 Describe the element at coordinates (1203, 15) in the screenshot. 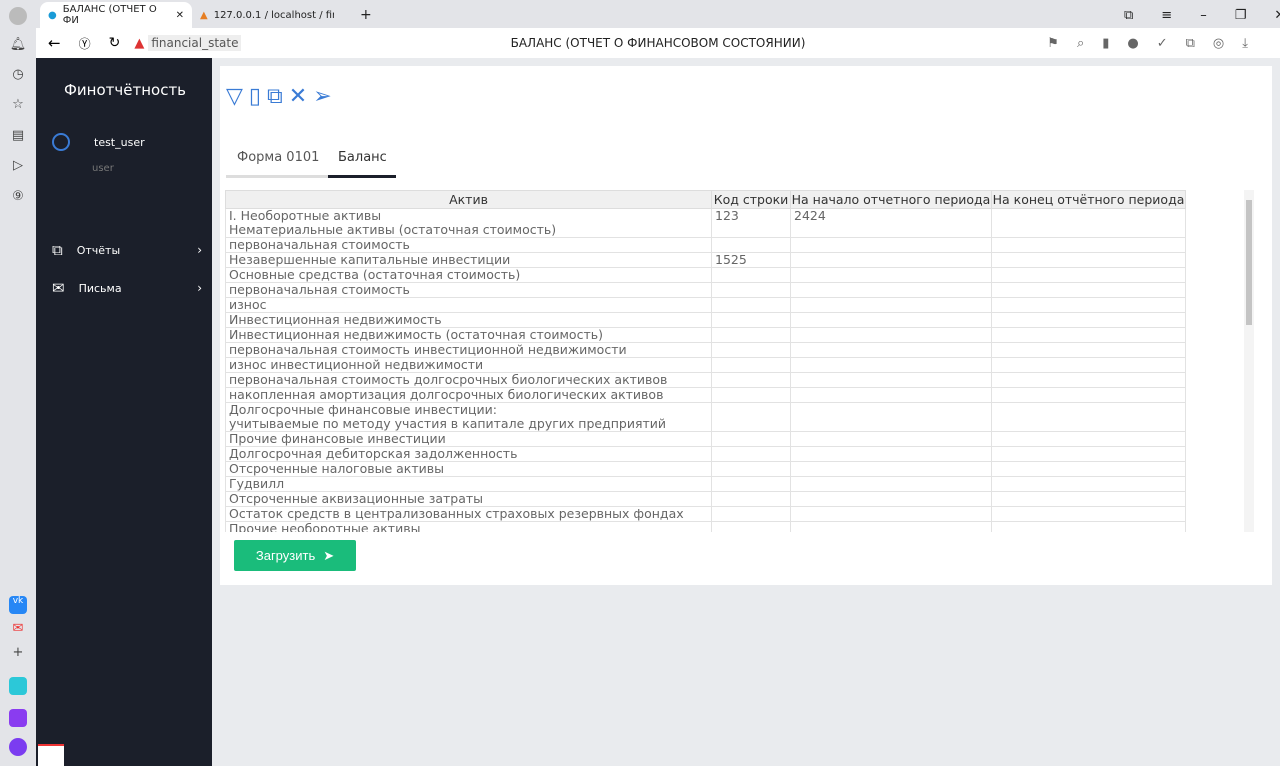

I see `minimize-icon: –` at that location.